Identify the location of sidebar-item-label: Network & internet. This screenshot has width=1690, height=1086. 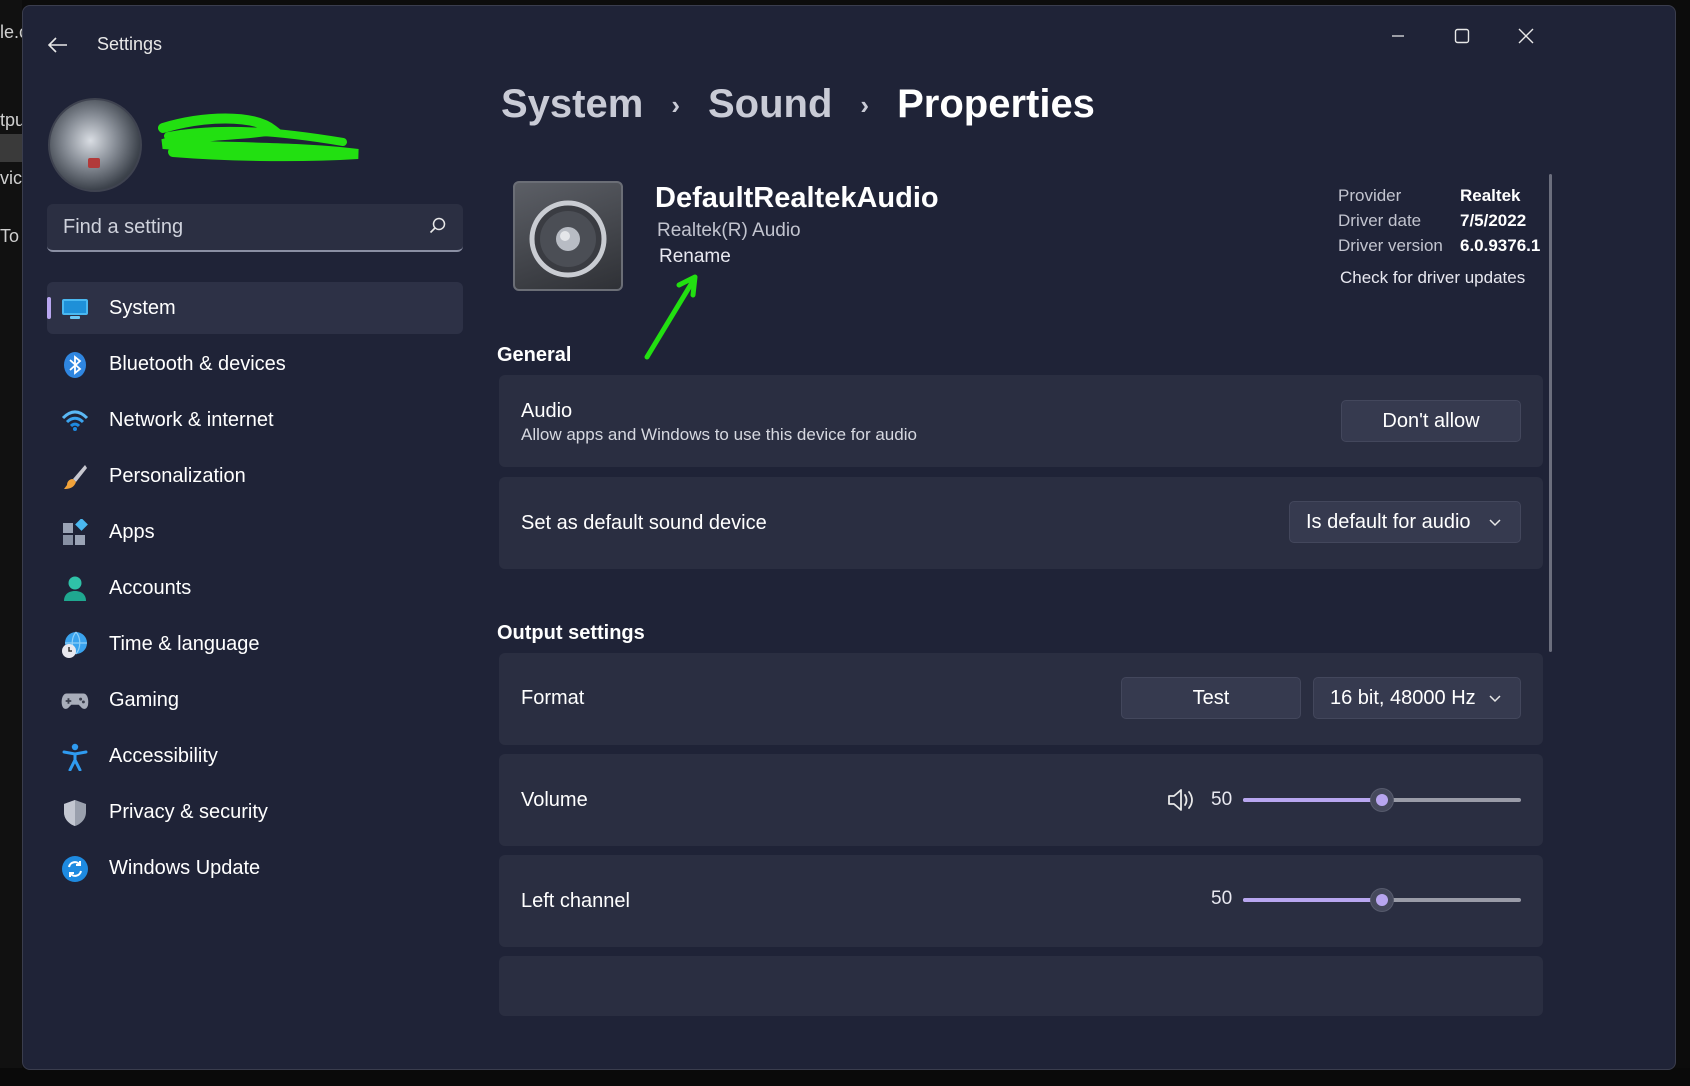
(191, 419).